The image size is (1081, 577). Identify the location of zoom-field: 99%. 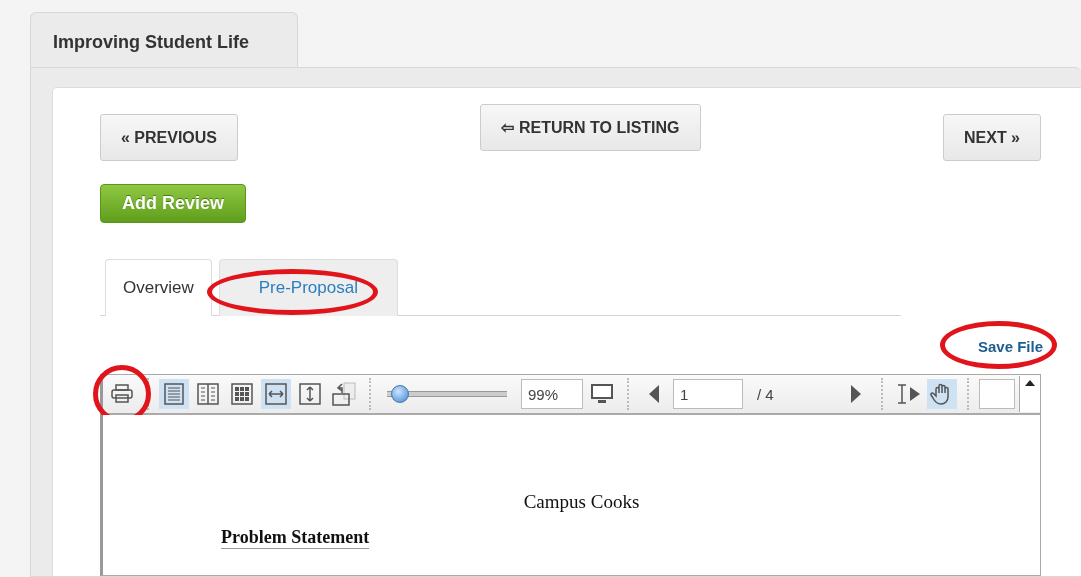
(552, 394).